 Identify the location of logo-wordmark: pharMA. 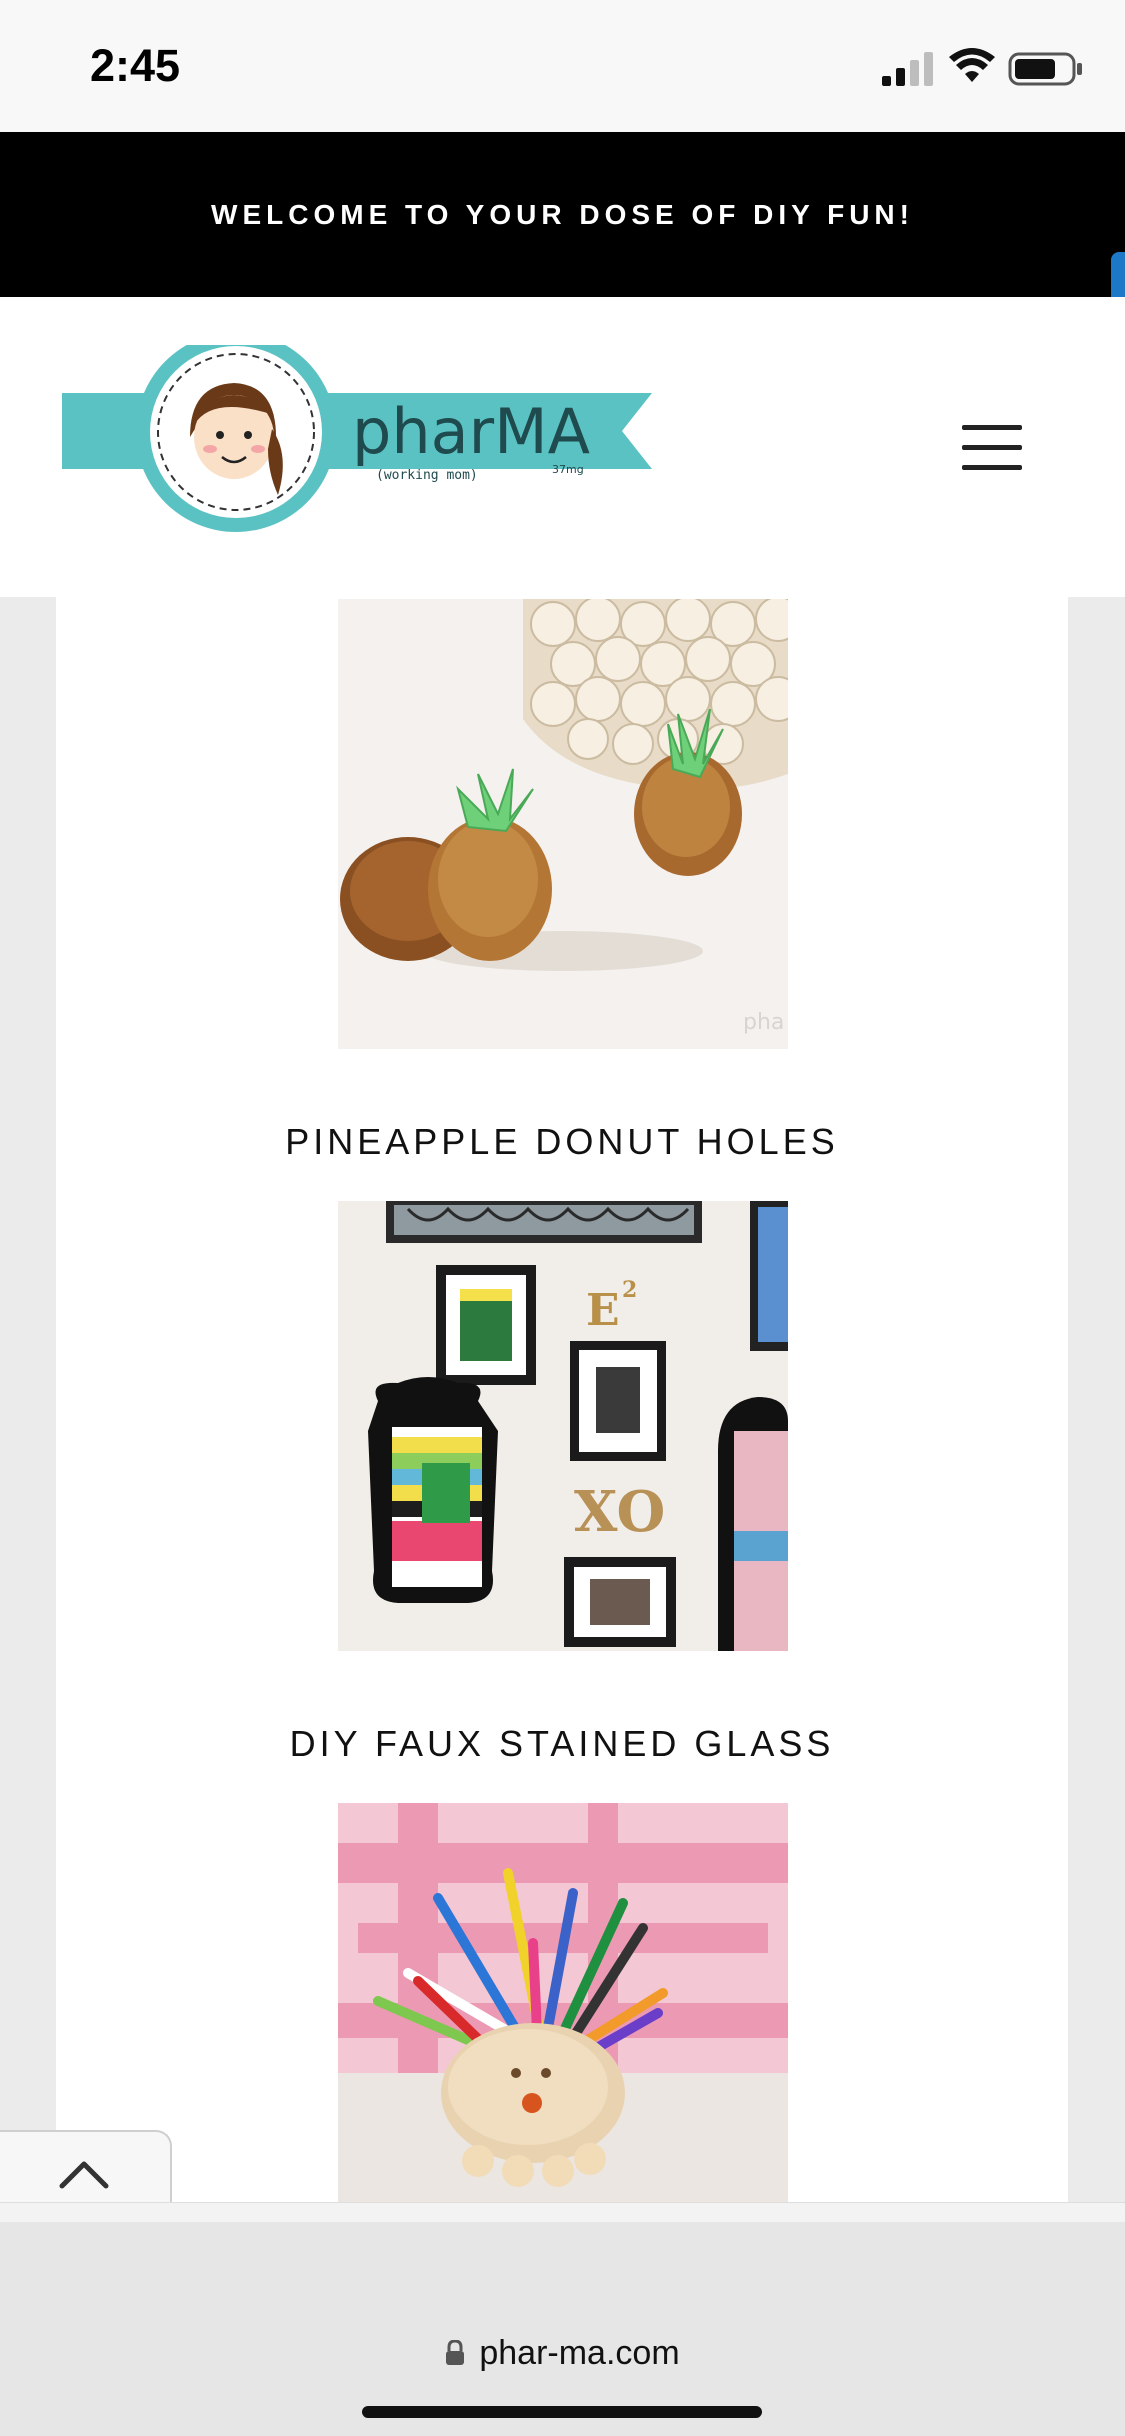
(471, 431).